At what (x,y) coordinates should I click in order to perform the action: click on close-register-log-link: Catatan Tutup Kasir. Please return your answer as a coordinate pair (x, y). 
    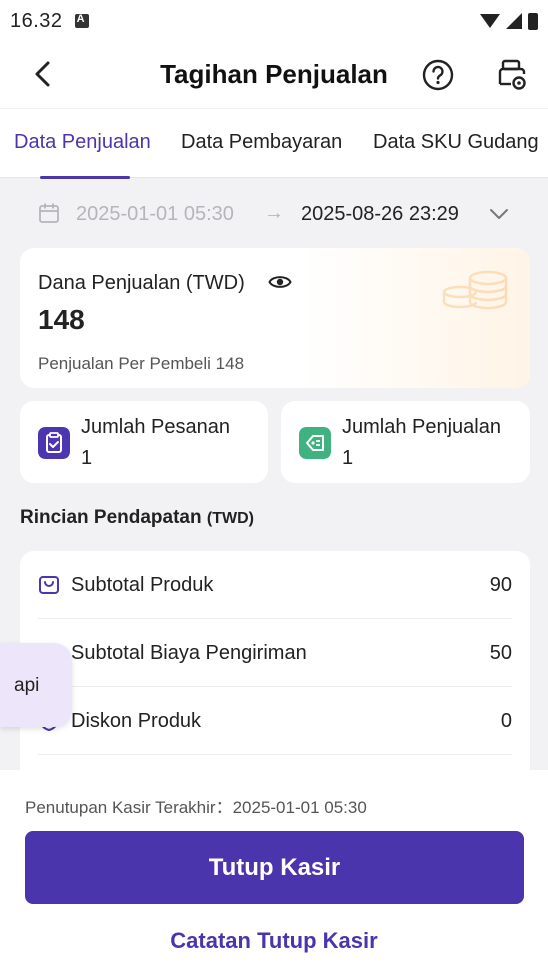
    Looking at the image, I should click on (274, 941).